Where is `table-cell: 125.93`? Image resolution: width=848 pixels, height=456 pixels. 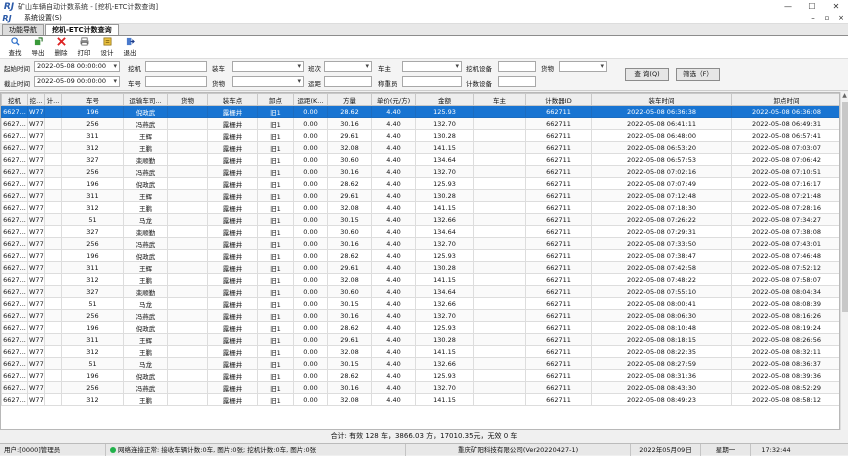
table-cell: 125.93 is located at coordinates (444, 111).